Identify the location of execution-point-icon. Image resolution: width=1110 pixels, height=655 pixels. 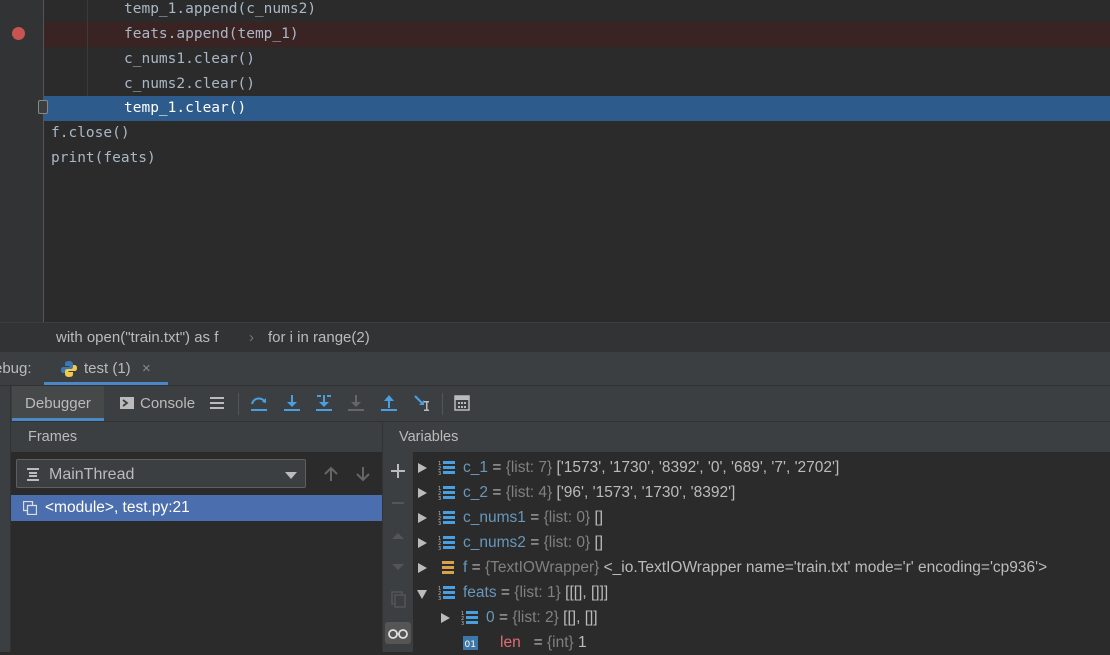
(43, 107).